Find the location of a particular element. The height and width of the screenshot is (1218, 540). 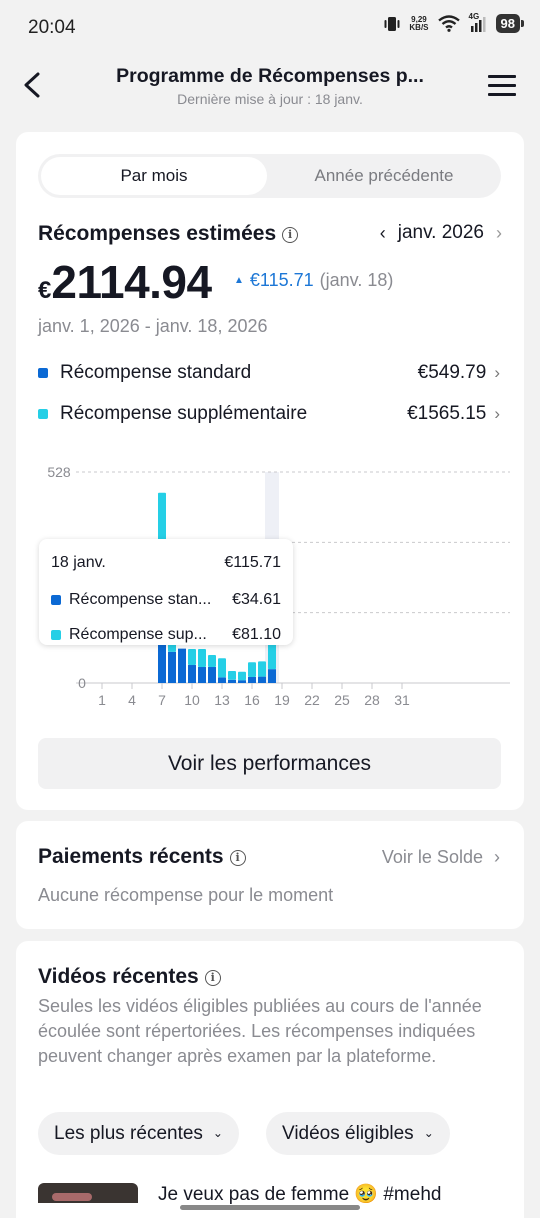

standard-label: Récompense standard is located at coordinates (156, 372).